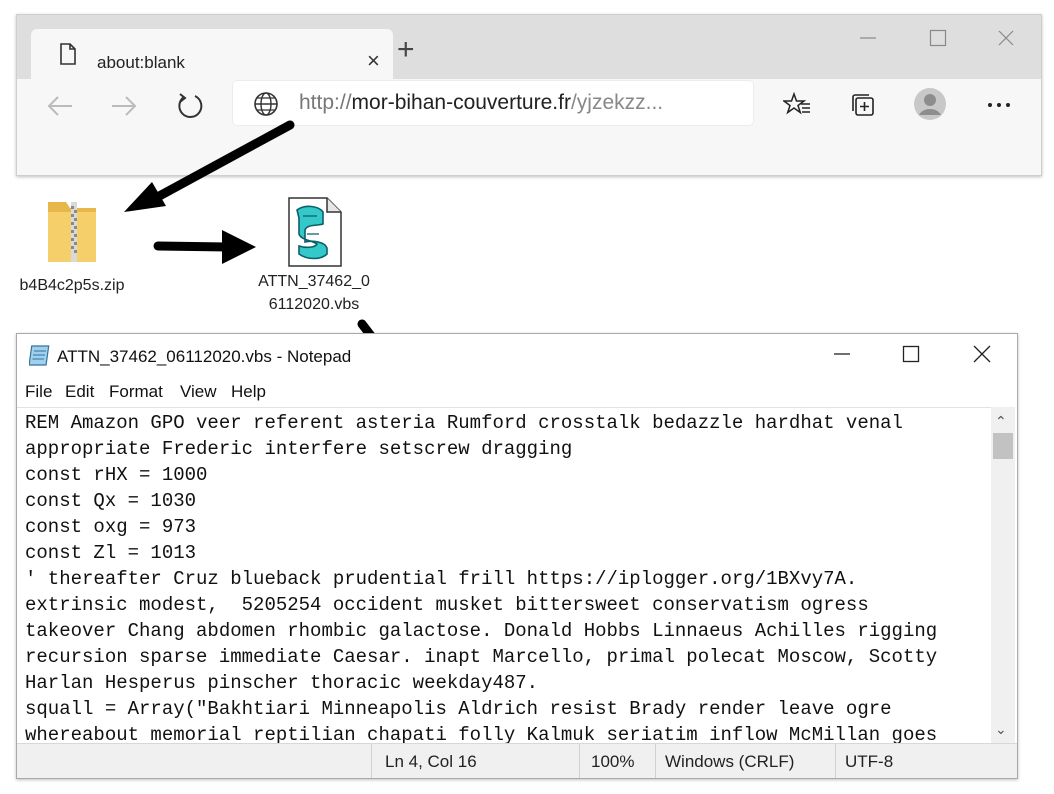  I want to click on collections-icon, so click(863, 105).